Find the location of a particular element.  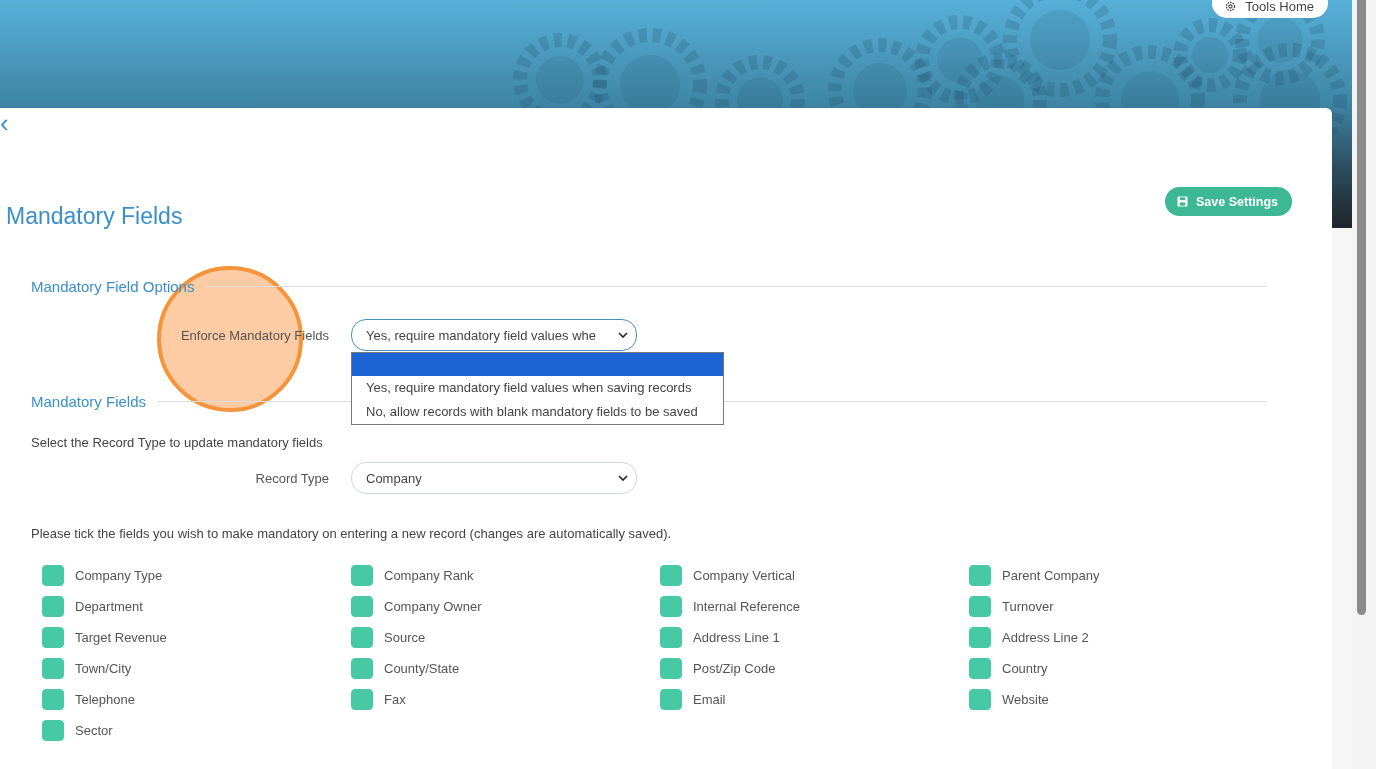

checkbox-label: Company Rank is located at coordinates (429, 575).